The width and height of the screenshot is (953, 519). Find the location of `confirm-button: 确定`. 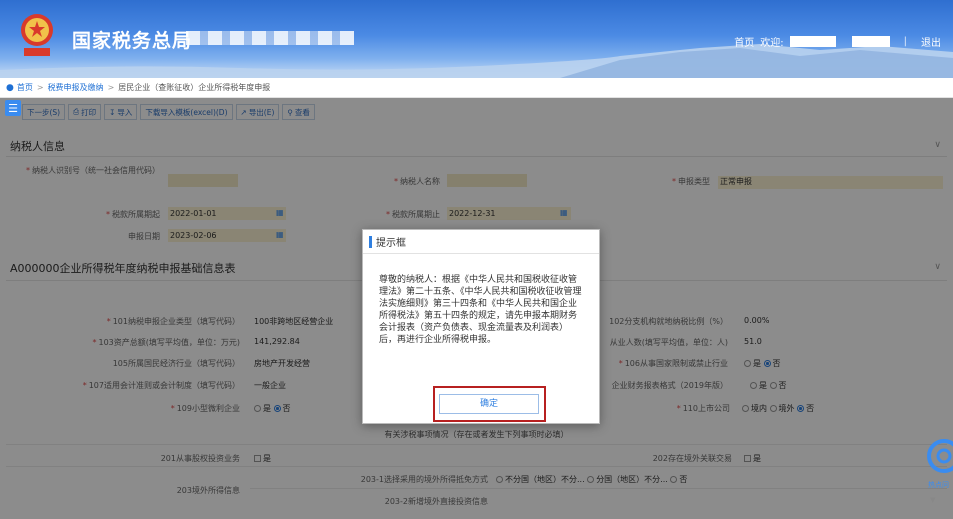

confirm-button: 确定 is located at coordinates (489, 404).